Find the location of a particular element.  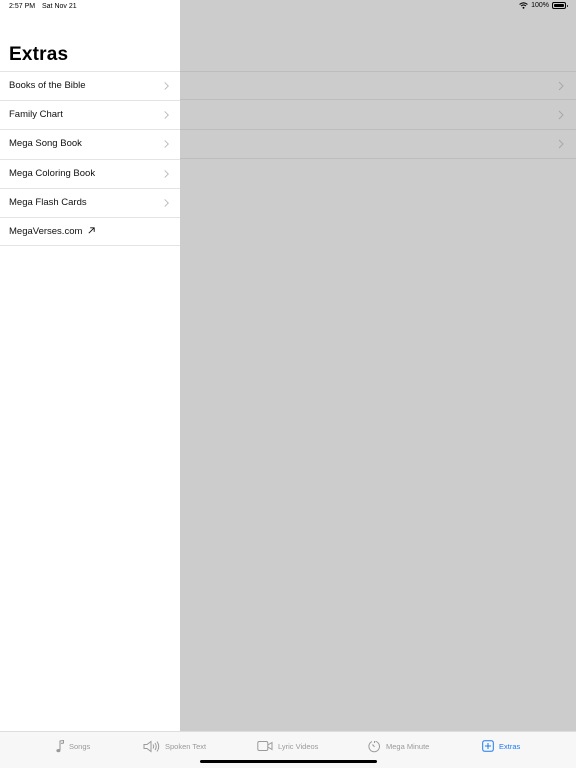

tab-mega-minute: Mega Minute is located at coordinates (398, 746).